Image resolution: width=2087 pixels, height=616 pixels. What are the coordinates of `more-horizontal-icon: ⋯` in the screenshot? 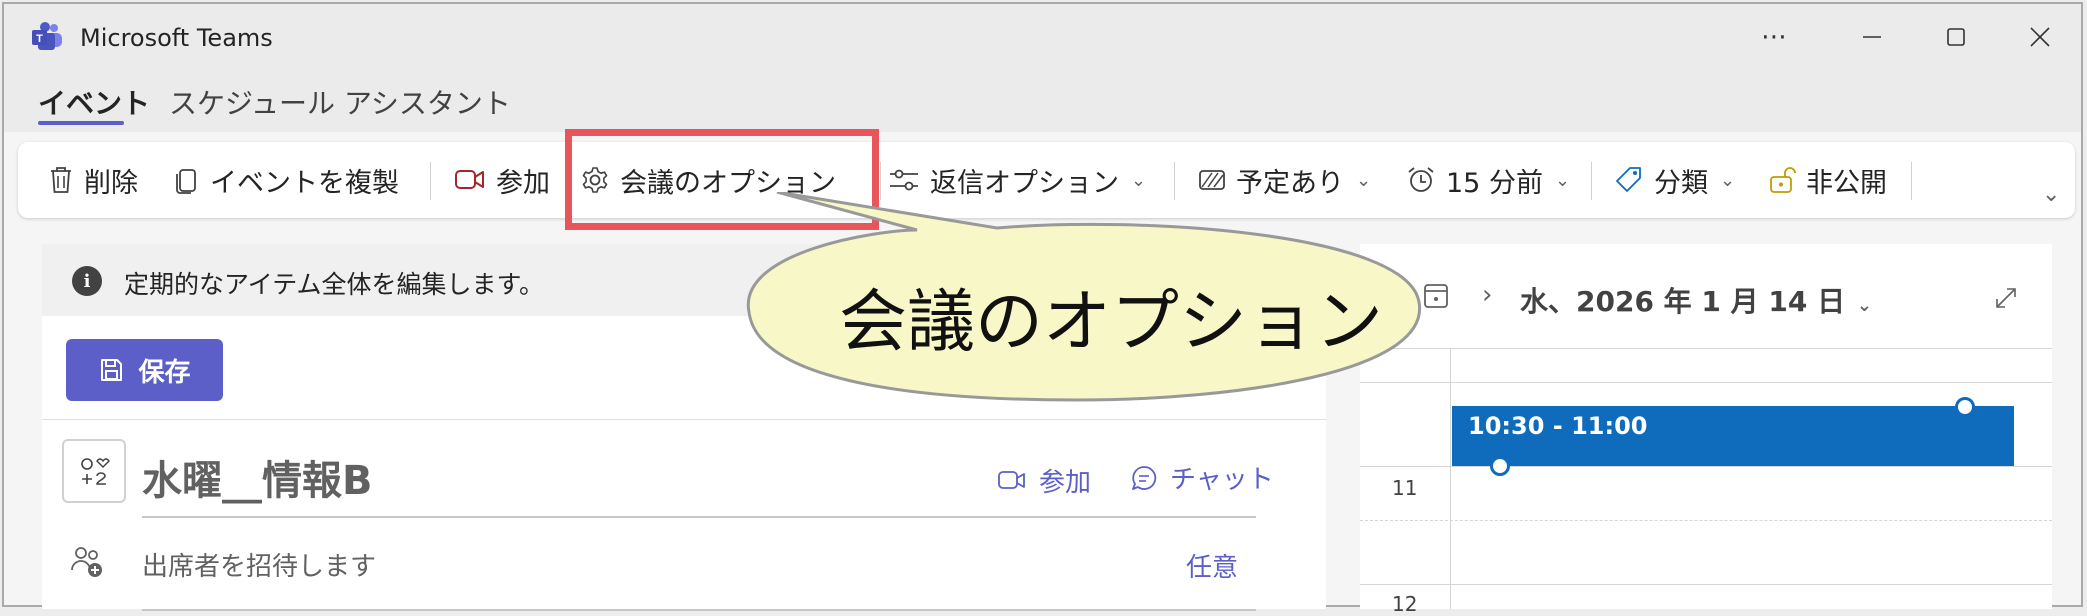 It's located at (1774, 37).